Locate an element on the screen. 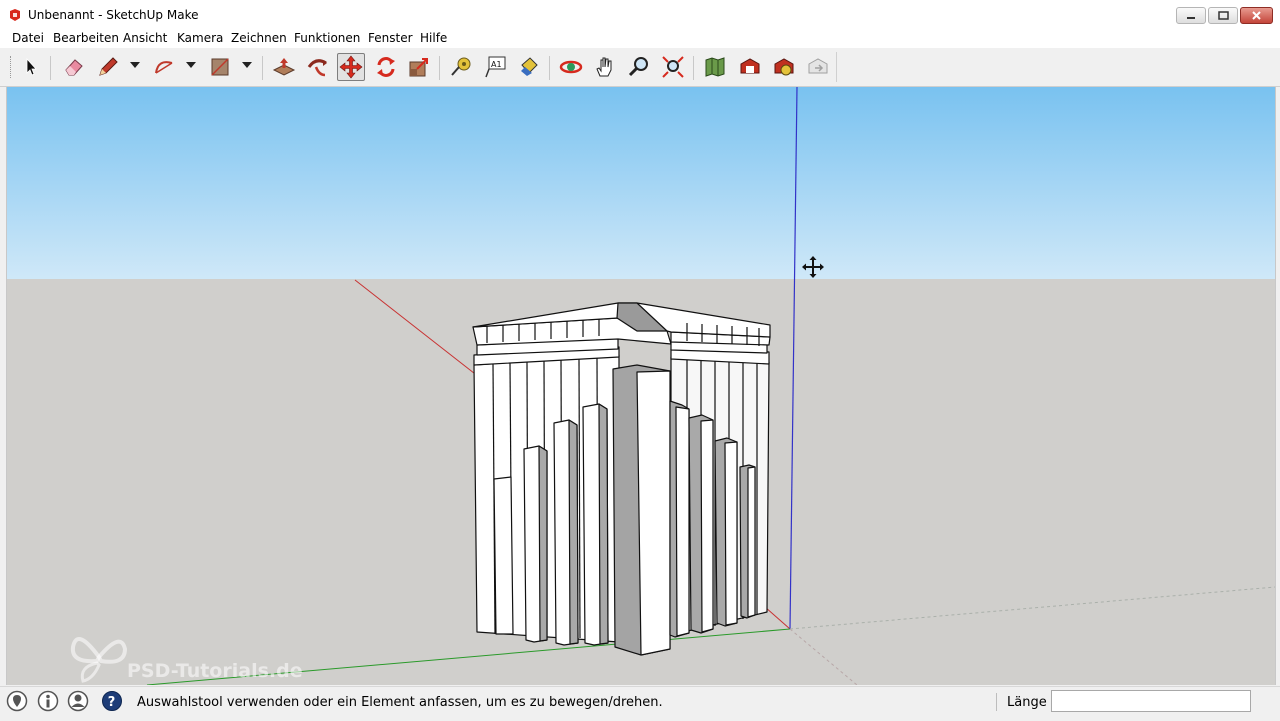 This screenshot has height=721, width=1280. pencil-icon is located at coordinates (108, 66).